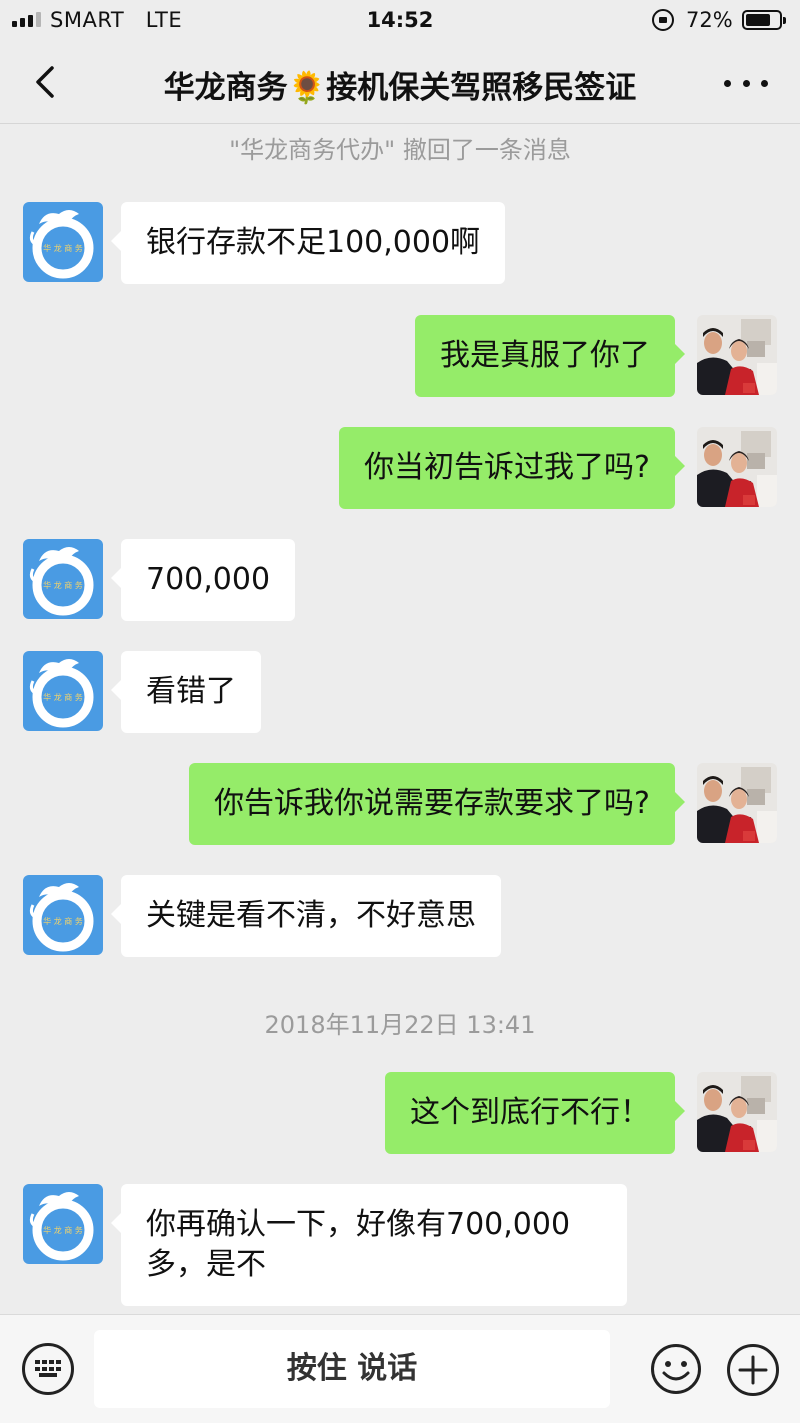 Image resolution: width=800 pixels, height=1423 pixels. What do you see at coordinates (400, 1025) in the screenshot?
I see `chat-timestamp: 2018年11月22日 13:41` at bounding box center [400, 1025].